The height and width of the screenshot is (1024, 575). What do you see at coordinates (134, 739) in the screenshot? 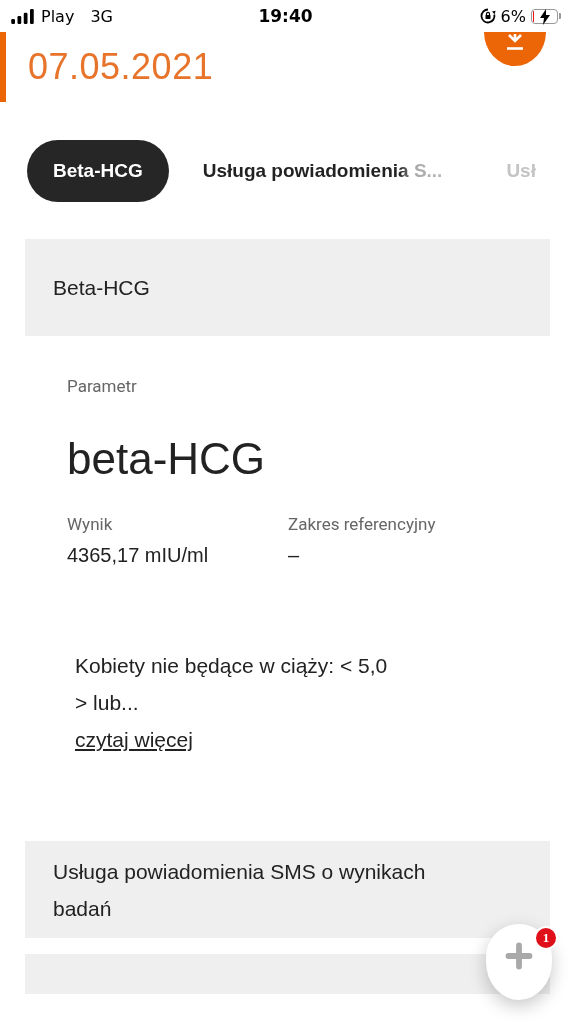
I see `read-more-link: czytaj więcej` at bounding box center [134, 739].